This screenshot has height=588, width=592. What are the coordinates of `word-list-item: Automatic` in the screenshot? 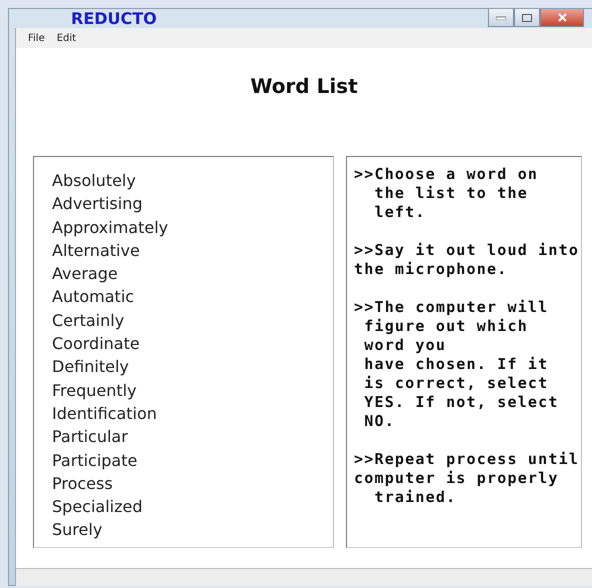 It's located at (93, 297).